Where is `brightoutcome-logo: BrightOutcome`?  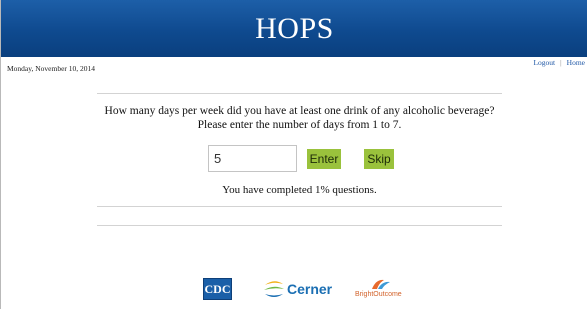
brightoutcome-logo: BrightOutcome is located at coordinates (381, 290).